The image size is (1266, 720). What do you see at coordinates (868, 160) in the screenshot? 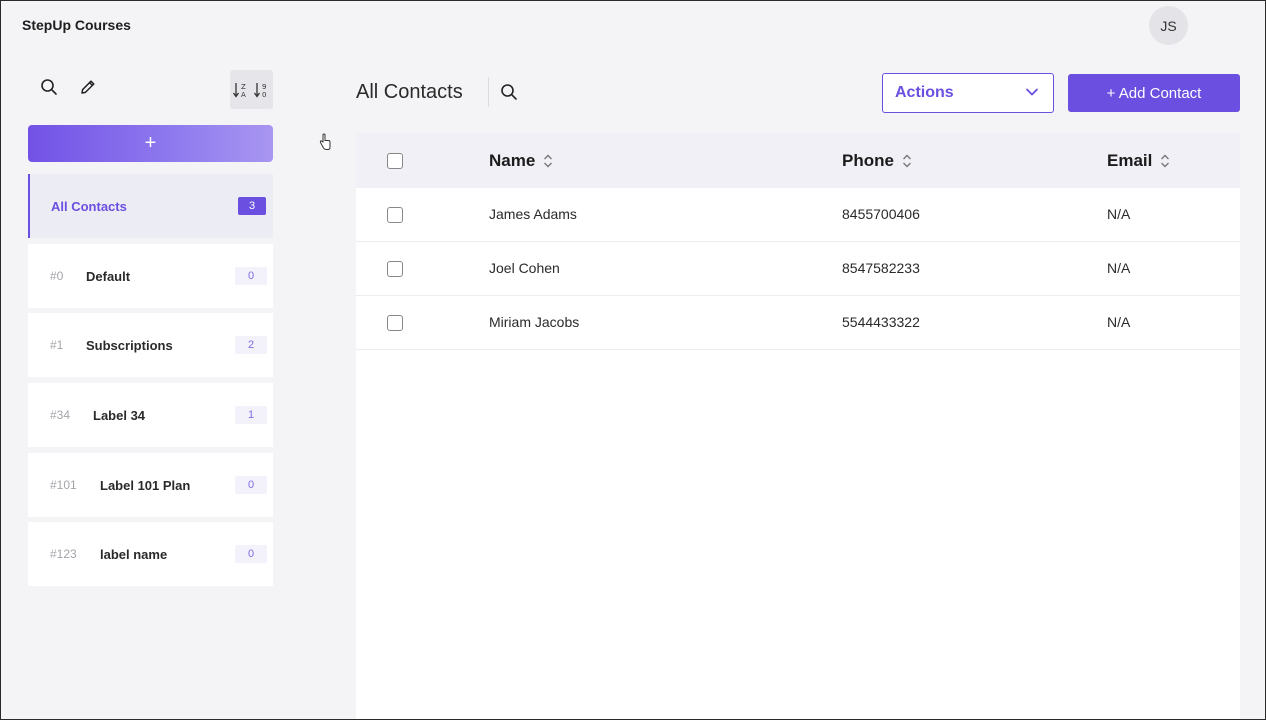
I see `column-header-label: Phone` at bounding box center [868, 160].